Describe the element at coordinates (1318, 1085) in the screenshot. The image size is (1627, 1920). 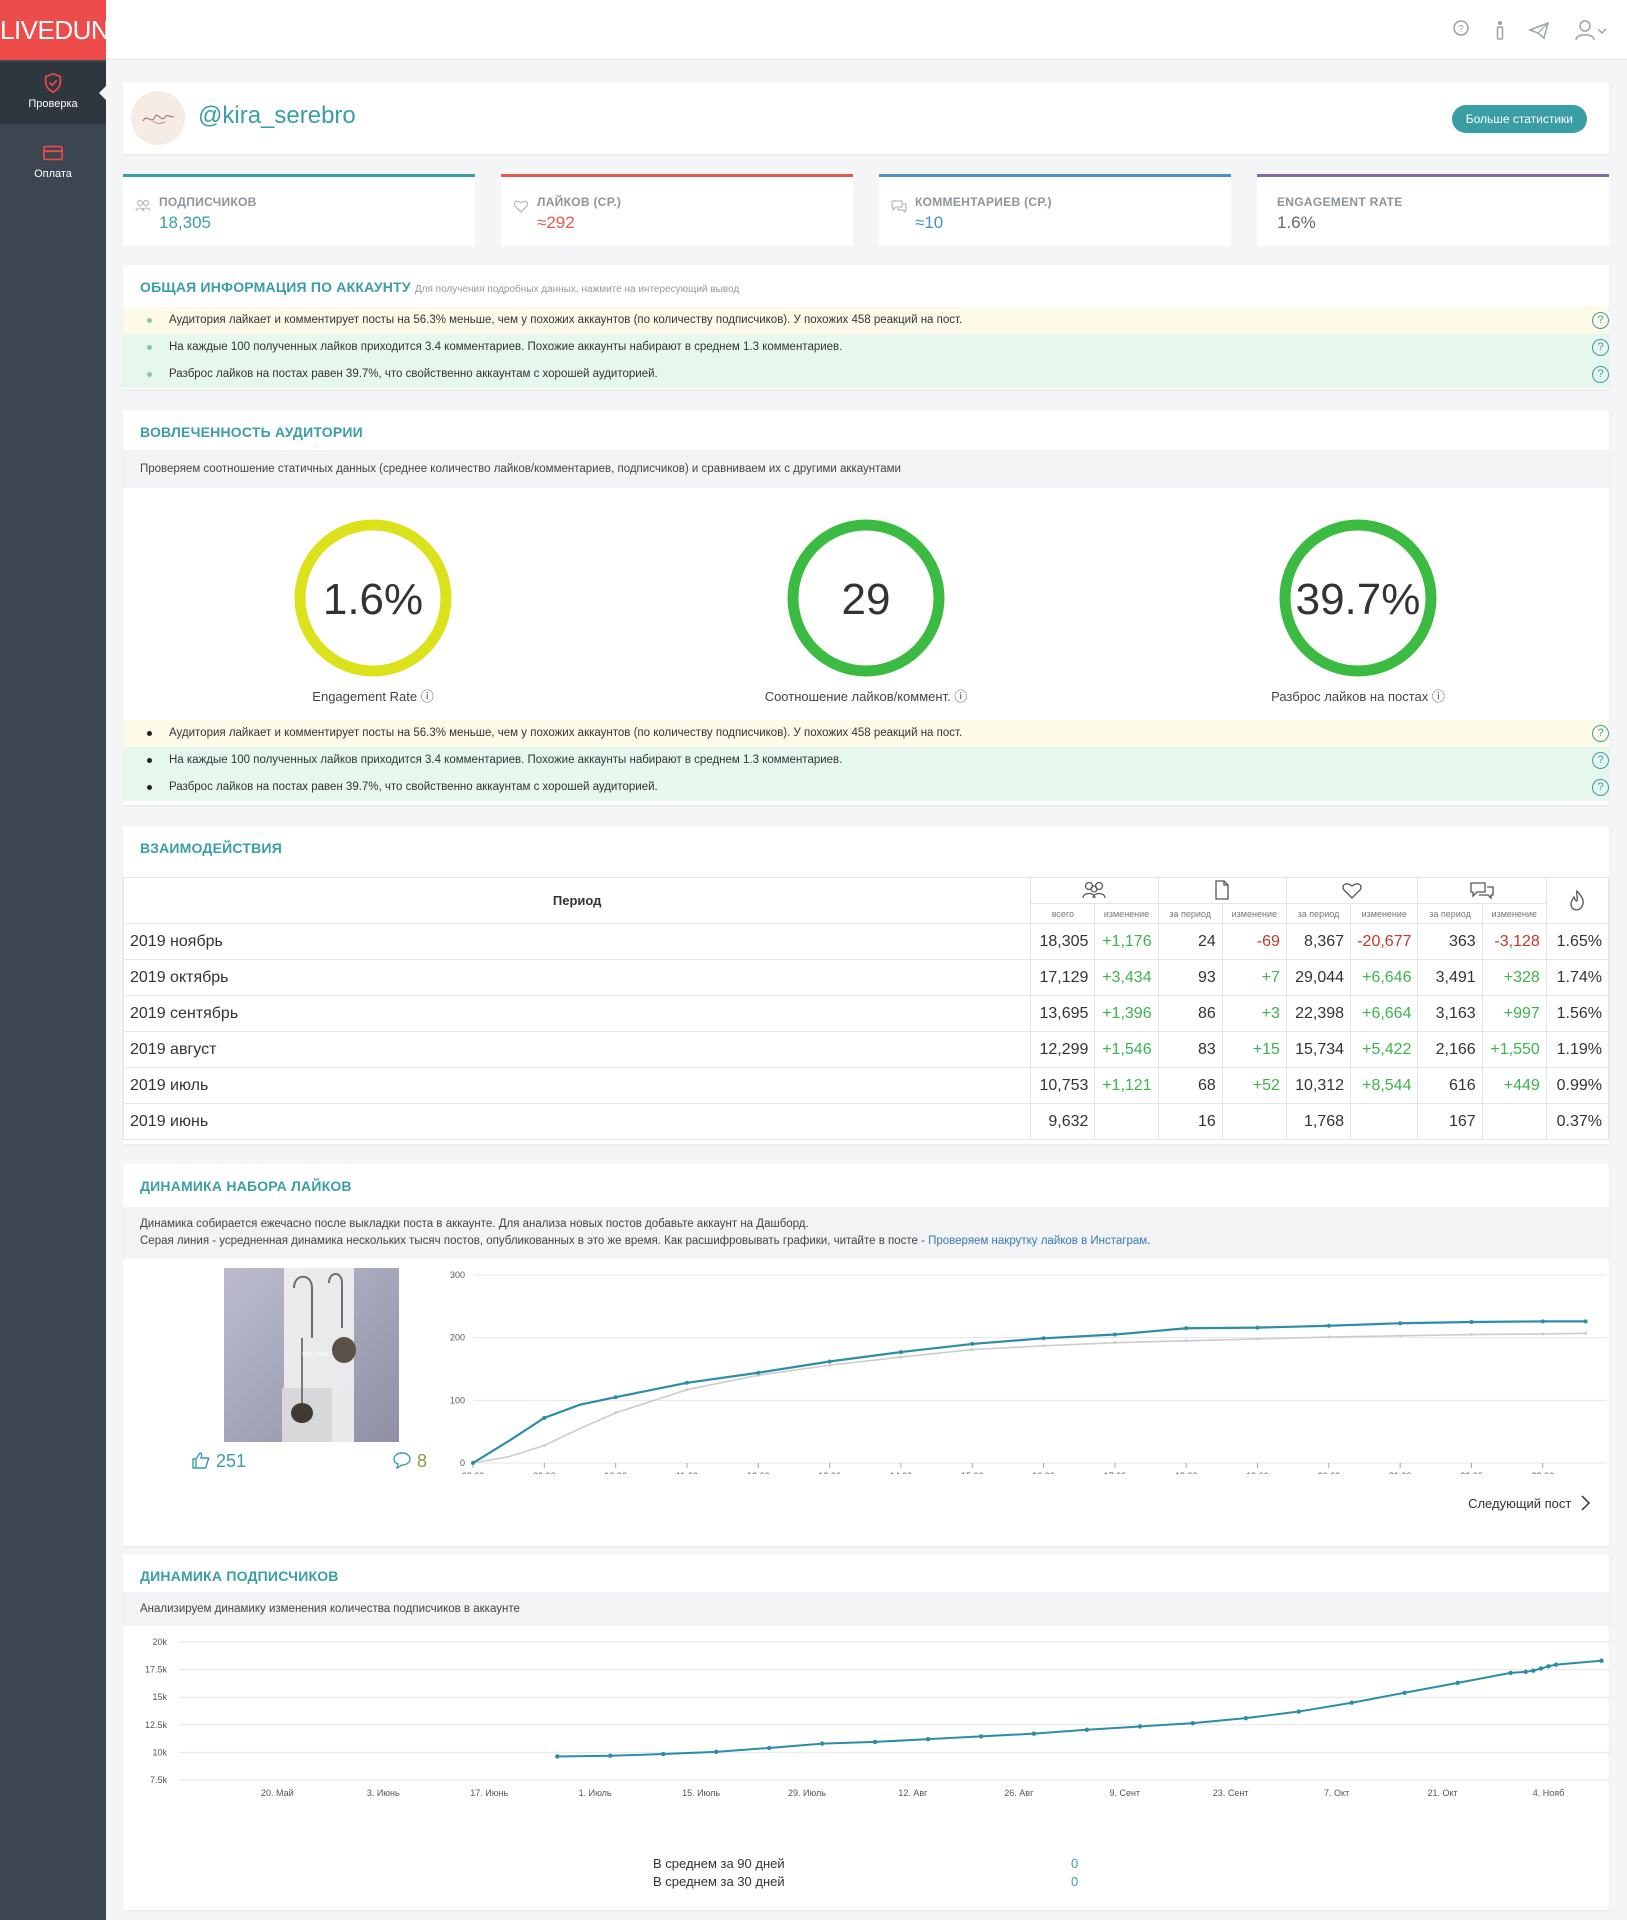
I see `value-cell: 10,312` at that location.